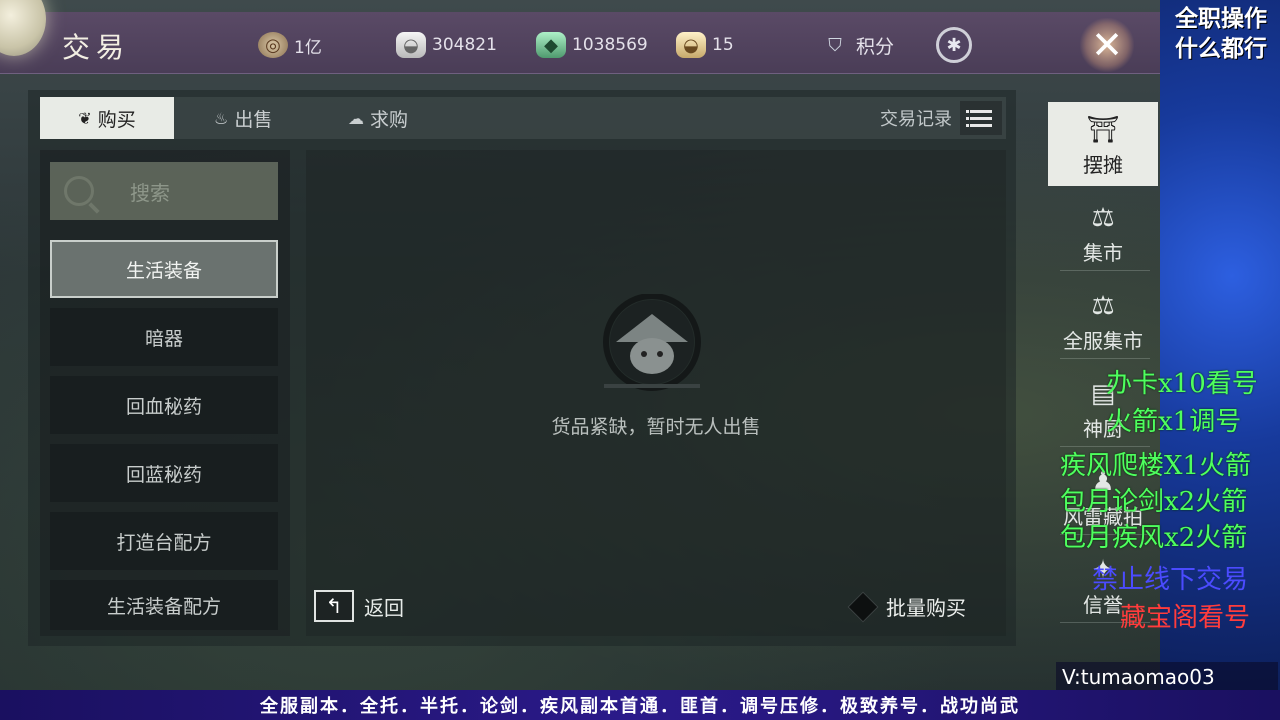 The image size is (1280, 720). Describe the element at coordinates (164, 605) in the screenshot. I see `category-item: 生活装备配方` at that location.